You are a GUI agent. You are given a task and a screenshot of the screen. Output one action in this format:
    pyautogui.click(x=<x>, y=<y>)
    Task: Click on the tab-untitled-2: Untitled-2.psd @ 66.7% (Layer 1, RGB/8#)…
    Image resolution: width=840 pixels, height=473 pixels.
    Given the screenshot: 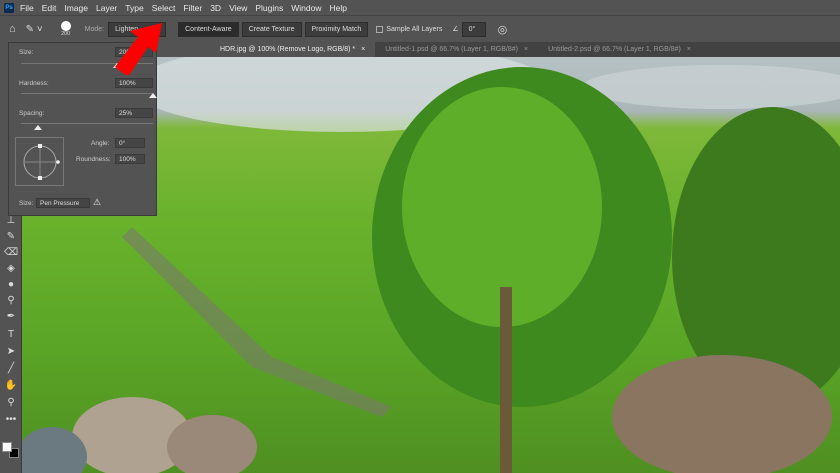 What is the action you would take?
    pyautogui.click(x=619, y=49)
    